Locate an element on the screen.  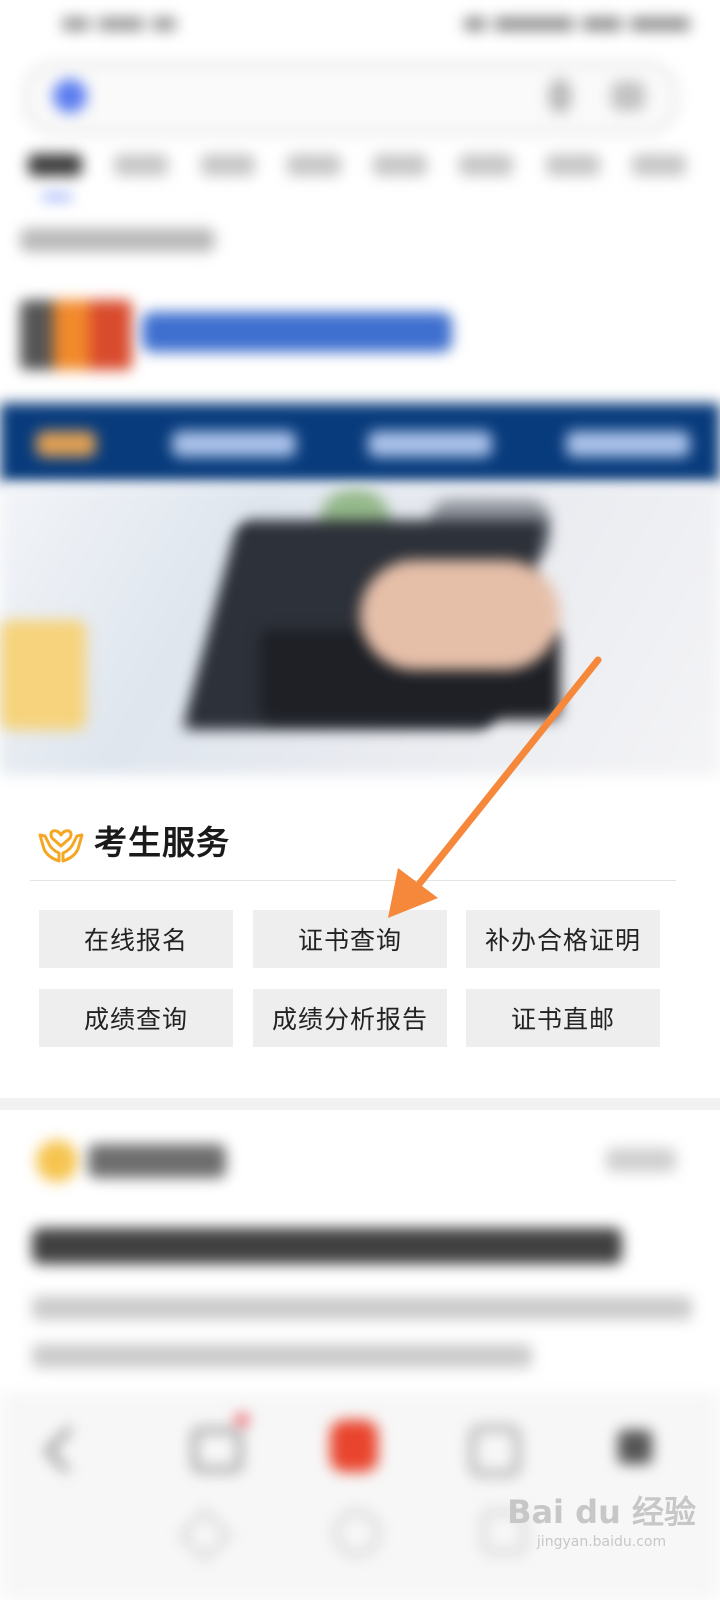
microphone-icon is located at coordinates (560, 96).